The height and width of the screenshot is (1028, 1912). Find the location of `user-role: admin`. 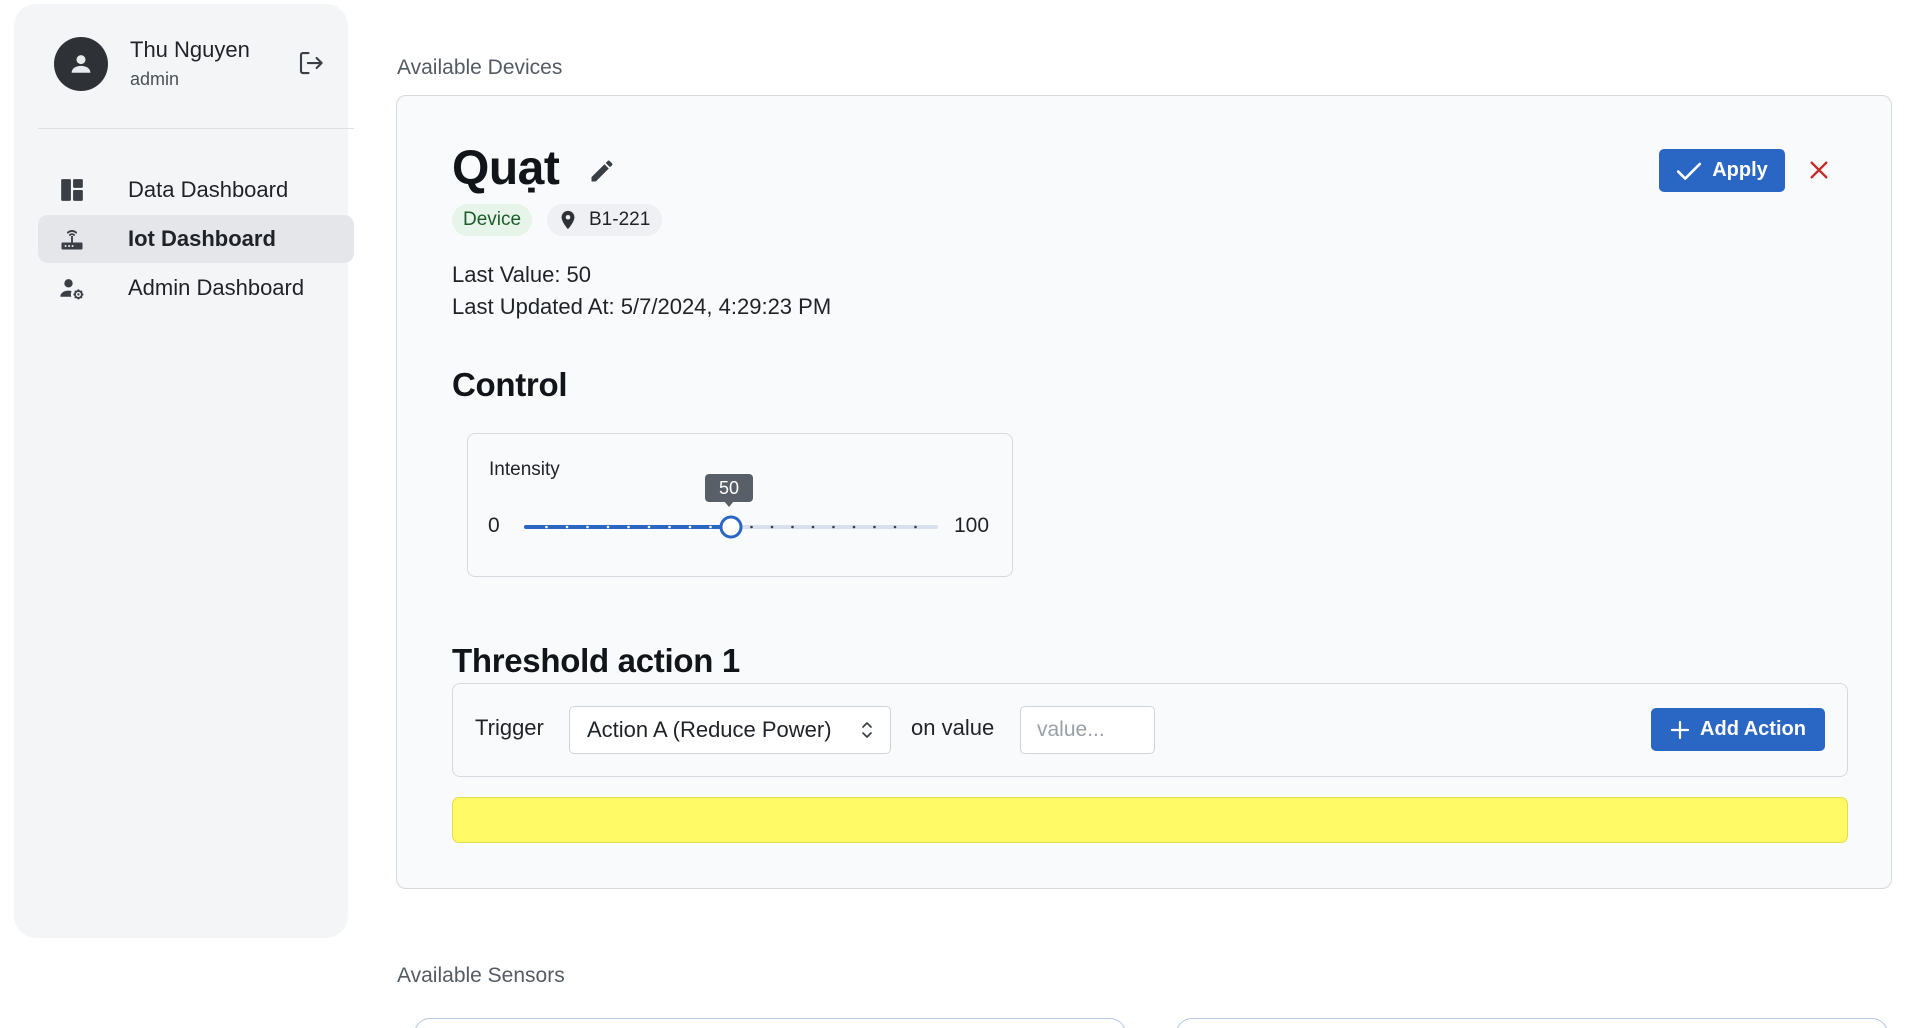

user-role: admin is located at coordinates (155, 79).